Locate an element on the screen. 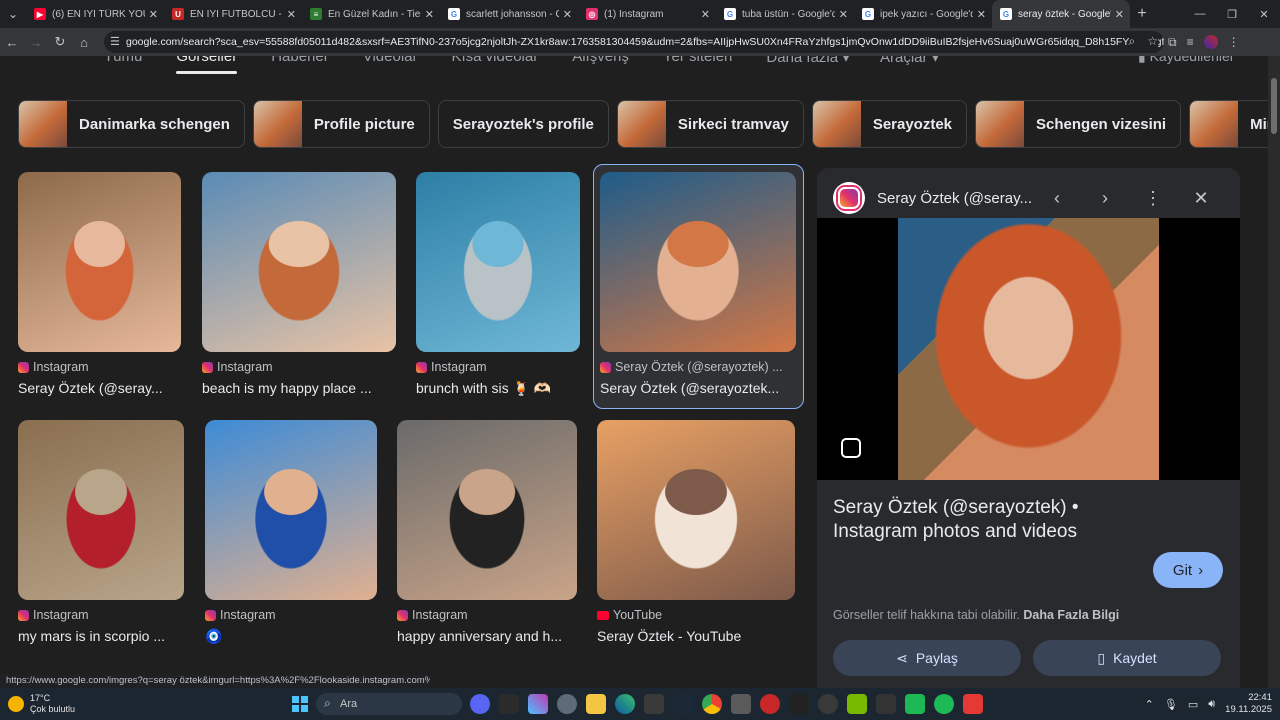 Image resolution: width=1280 pixels, height=720 pixels. save-button: ▯ Kaydet is located at coordinates (1127, 658).